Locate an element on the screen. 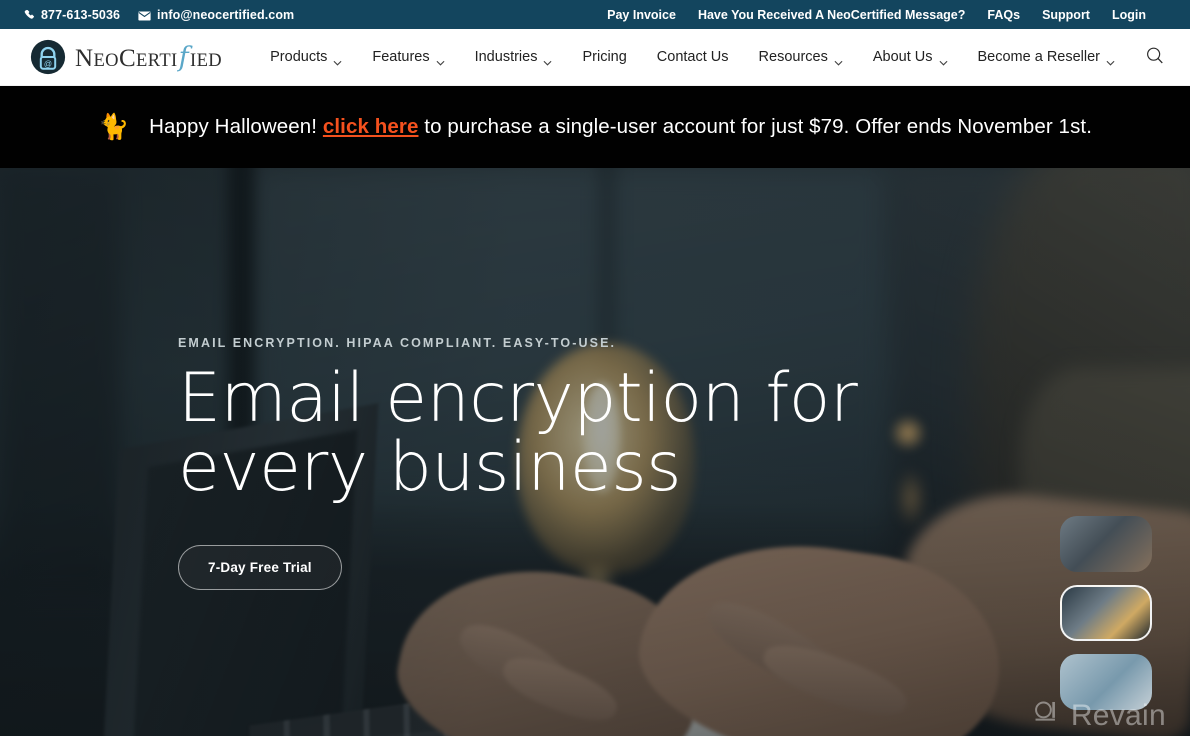  nav-item-pricing: Pricing is located at coordinates (604, 57).